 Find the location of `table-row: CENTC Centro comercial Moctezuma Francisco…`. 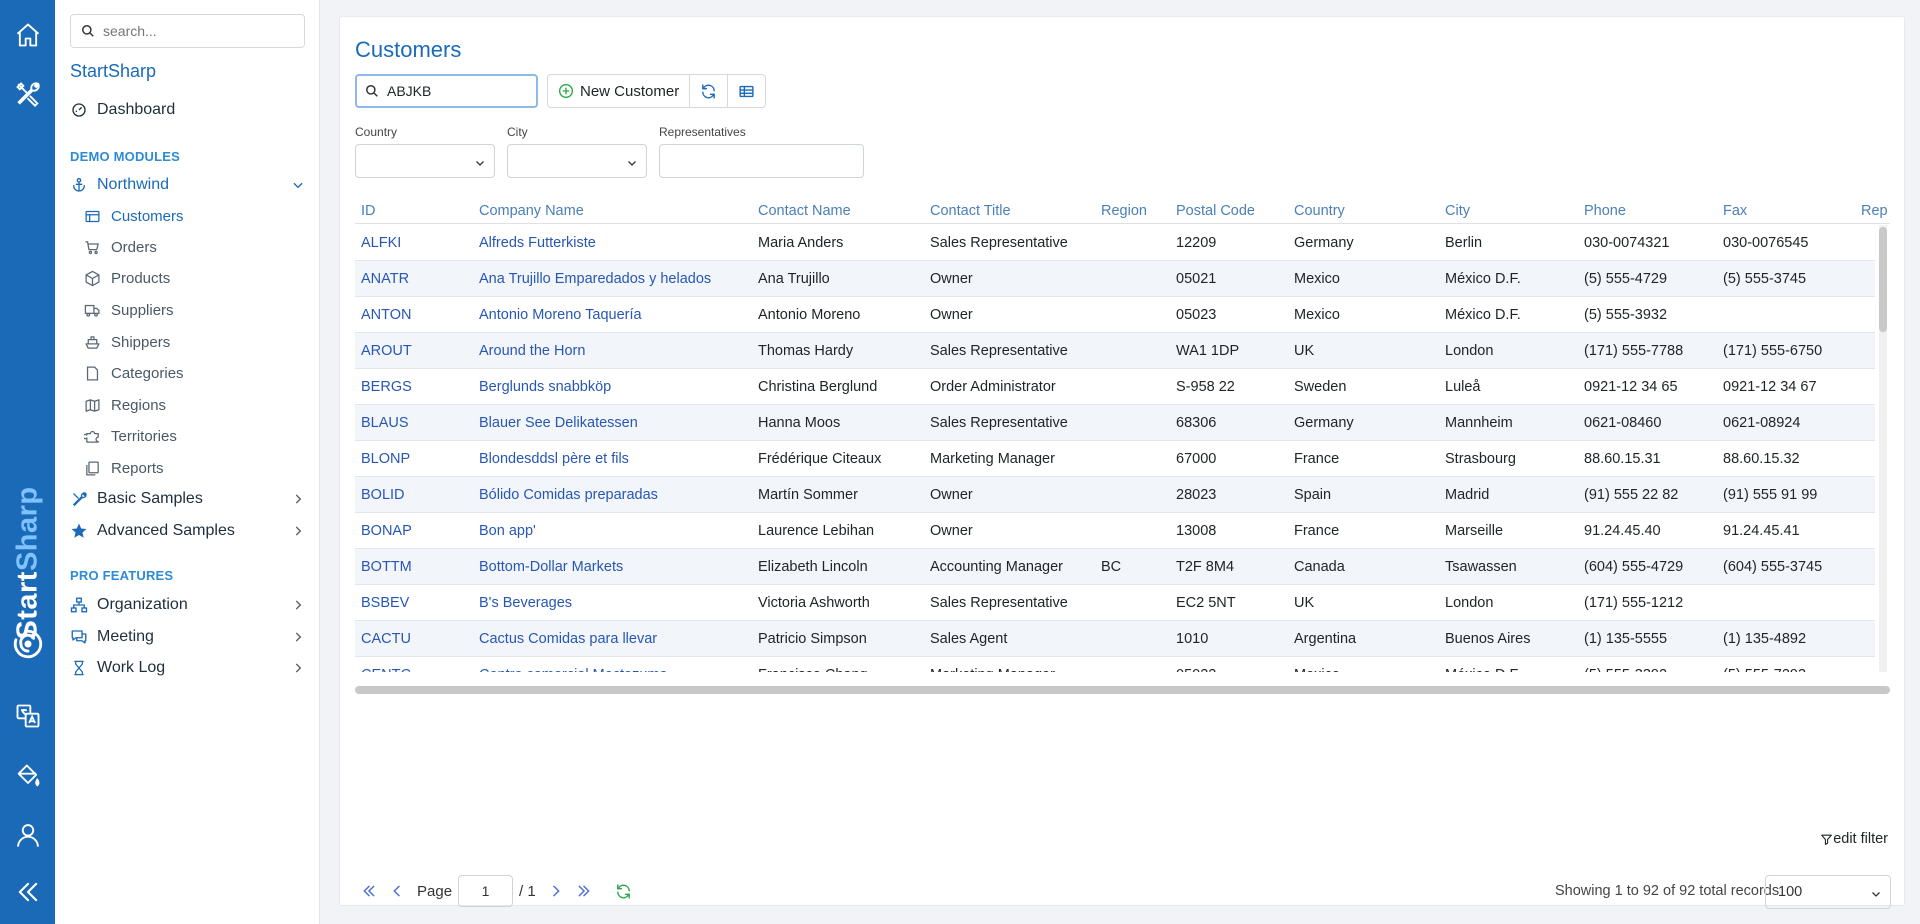

table-row: CENTC Centro comercial Moctezuma Francisco… is located at coordinates (1115, 664).